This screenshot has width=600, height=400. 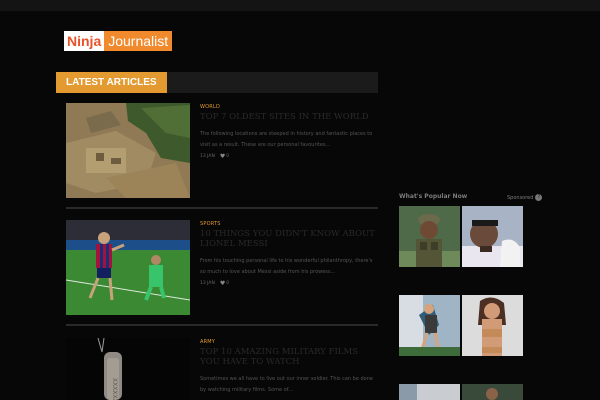 What do you see at coordinates (300, 5) in the screenshot?
I see `top-bar` at bounding box center [300, 5].